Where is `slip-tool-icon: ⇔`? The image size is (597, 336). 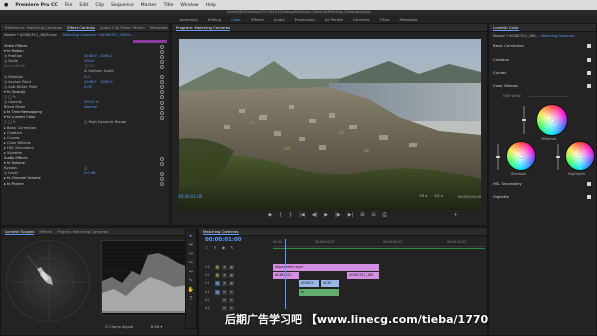 slip-tool-icon: ⇔ is located at coordinates (191, 272).